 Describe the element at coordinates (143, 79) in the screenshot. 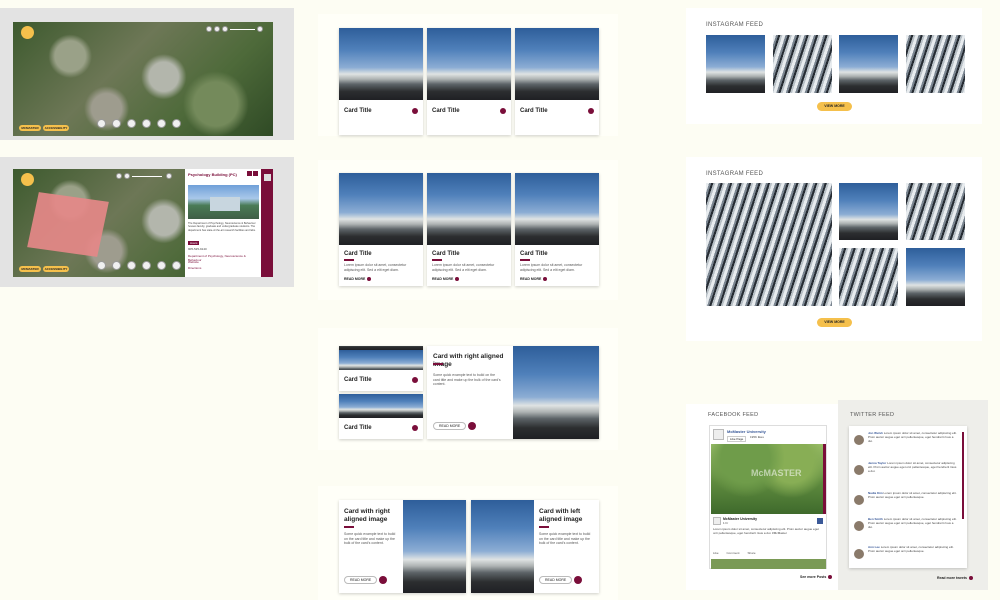

I see `campus-map: MCMASTER ACCESSIBILITY` at that location.